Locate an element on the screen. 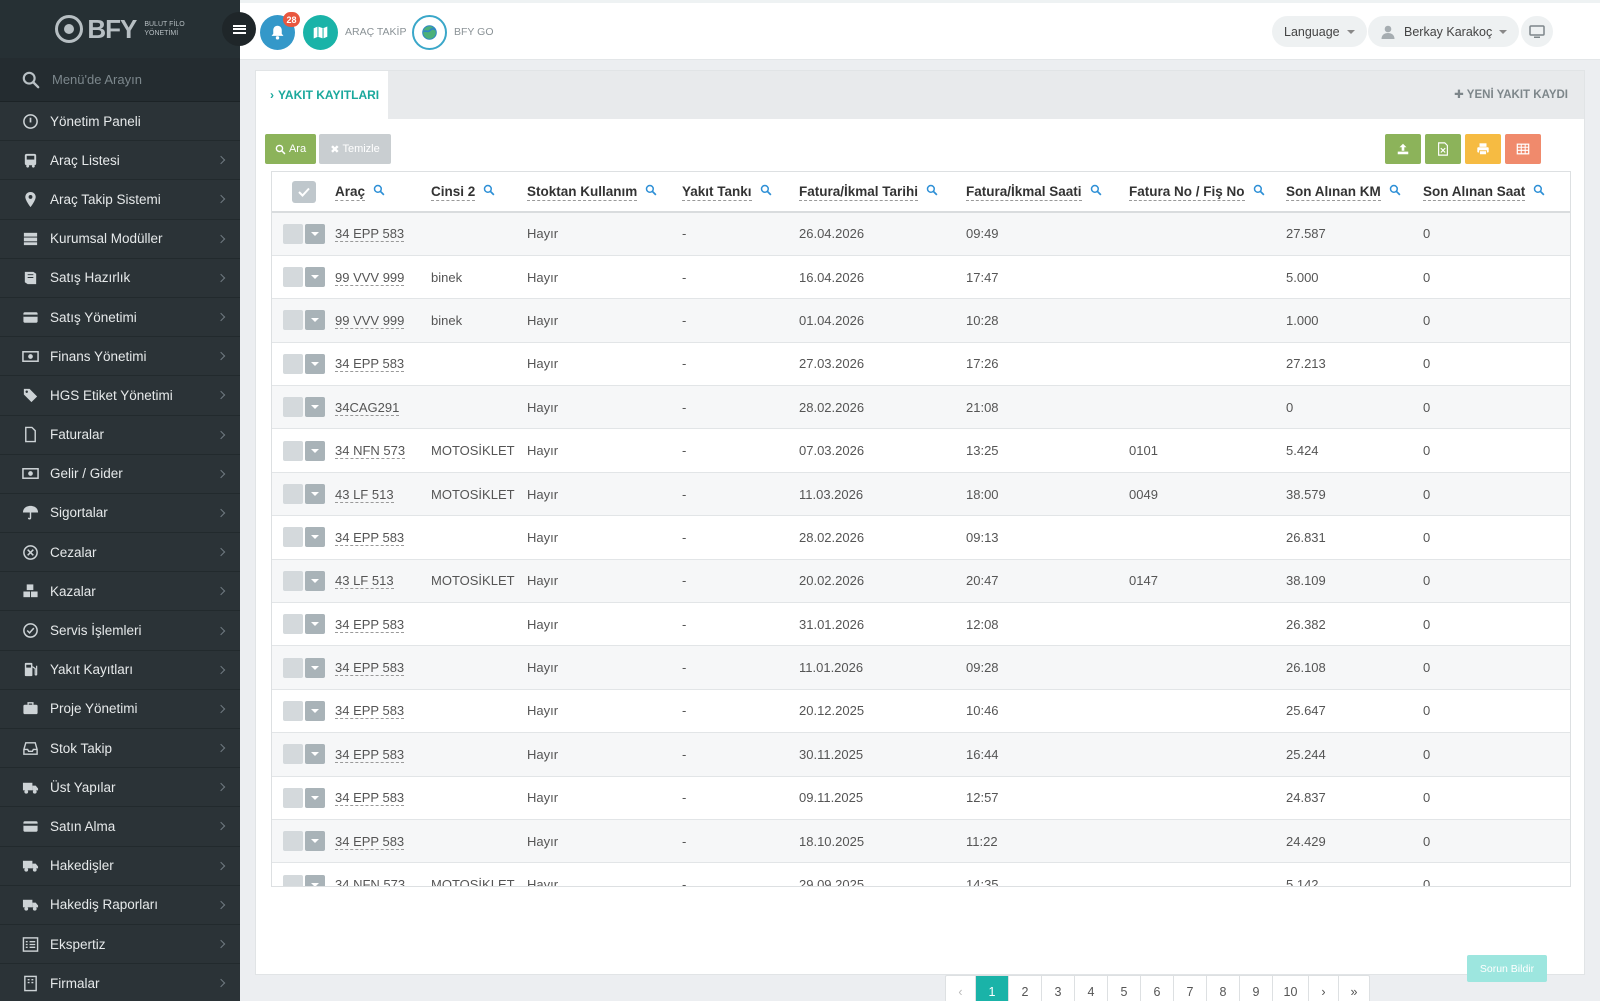 The width and height of the screenshot is (1600, 1001). sidebar-item-stok-takip: Stok Takip is located at coordinates (120, 749).